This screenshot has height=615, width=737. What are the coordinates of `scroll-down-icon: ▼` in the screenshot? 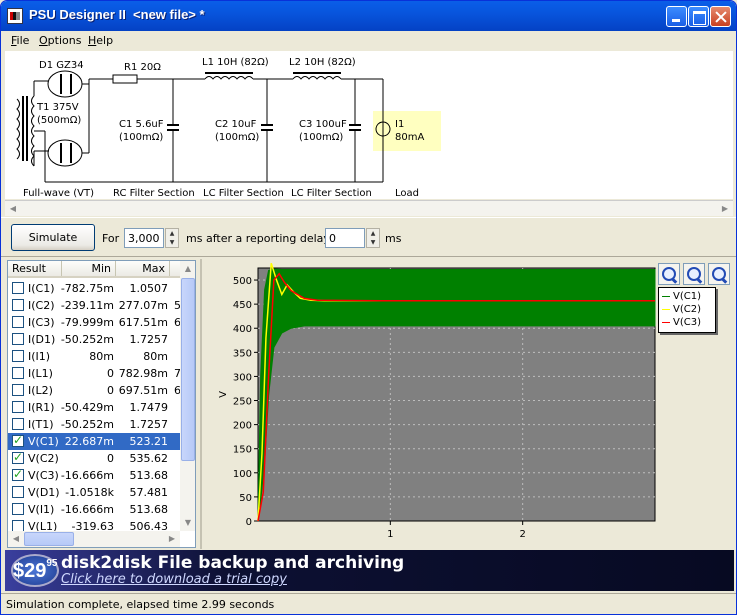 It's located at (187, 523).